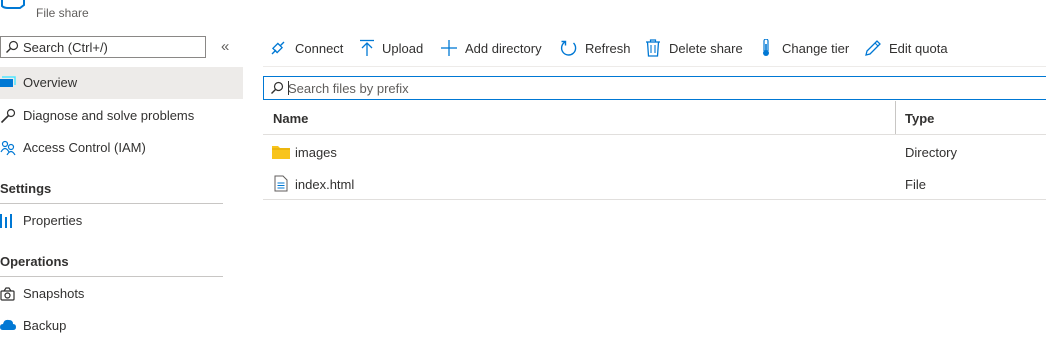  I want to click on column-resize-handle, so click(895, 117).